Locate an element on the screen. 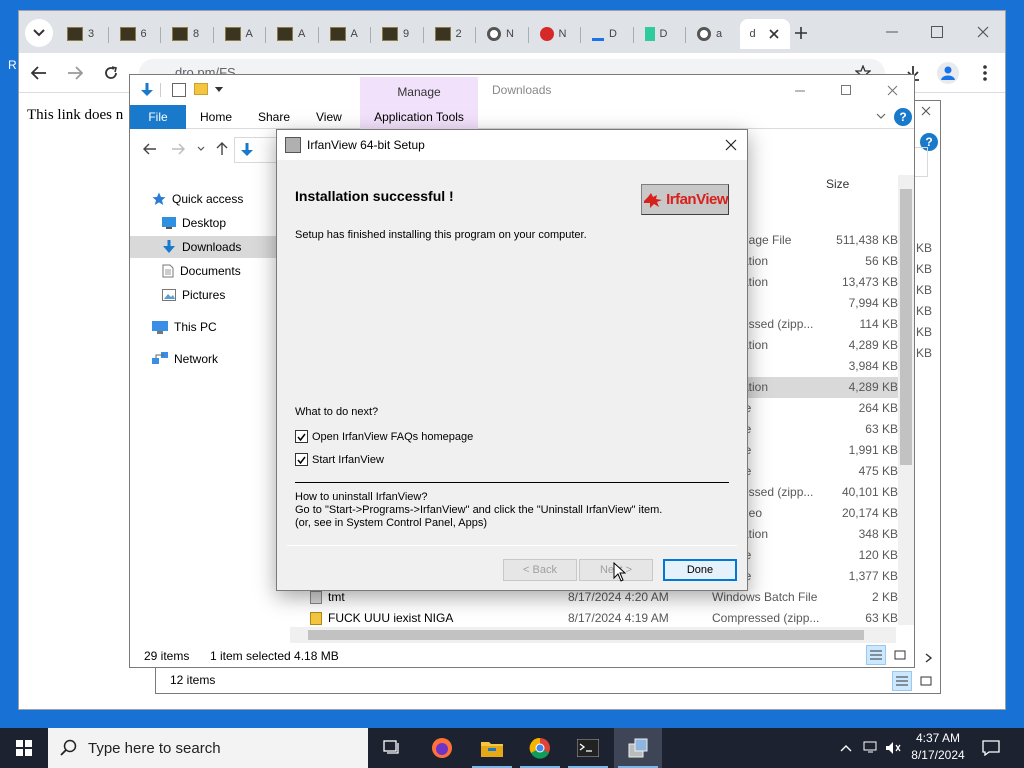 Image resolution: width=1024 pixels, height=768 pixels. checkmark-icon is located at coordinates (301, 437).